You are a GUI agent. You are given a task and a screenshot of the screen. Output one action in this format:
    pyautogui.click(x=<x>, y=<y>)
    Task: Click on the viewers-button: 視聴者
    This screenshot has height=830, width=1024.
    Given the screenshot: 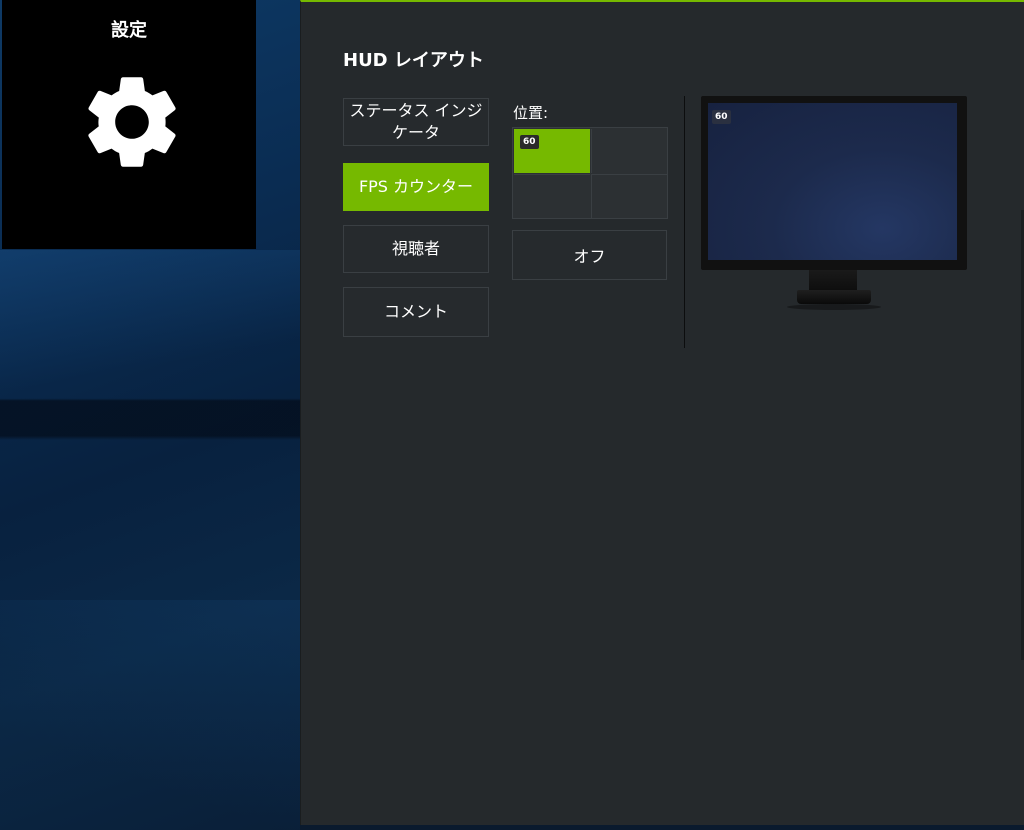 What is the action you would take?
    pyautogui.click(x=416, y=249)
    